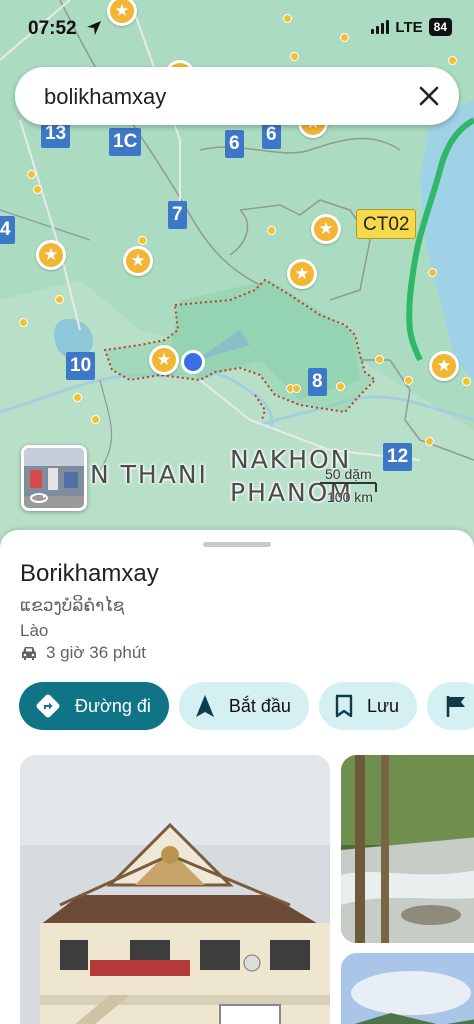  I want to click on save-label: Lưu, so click(383, 705).